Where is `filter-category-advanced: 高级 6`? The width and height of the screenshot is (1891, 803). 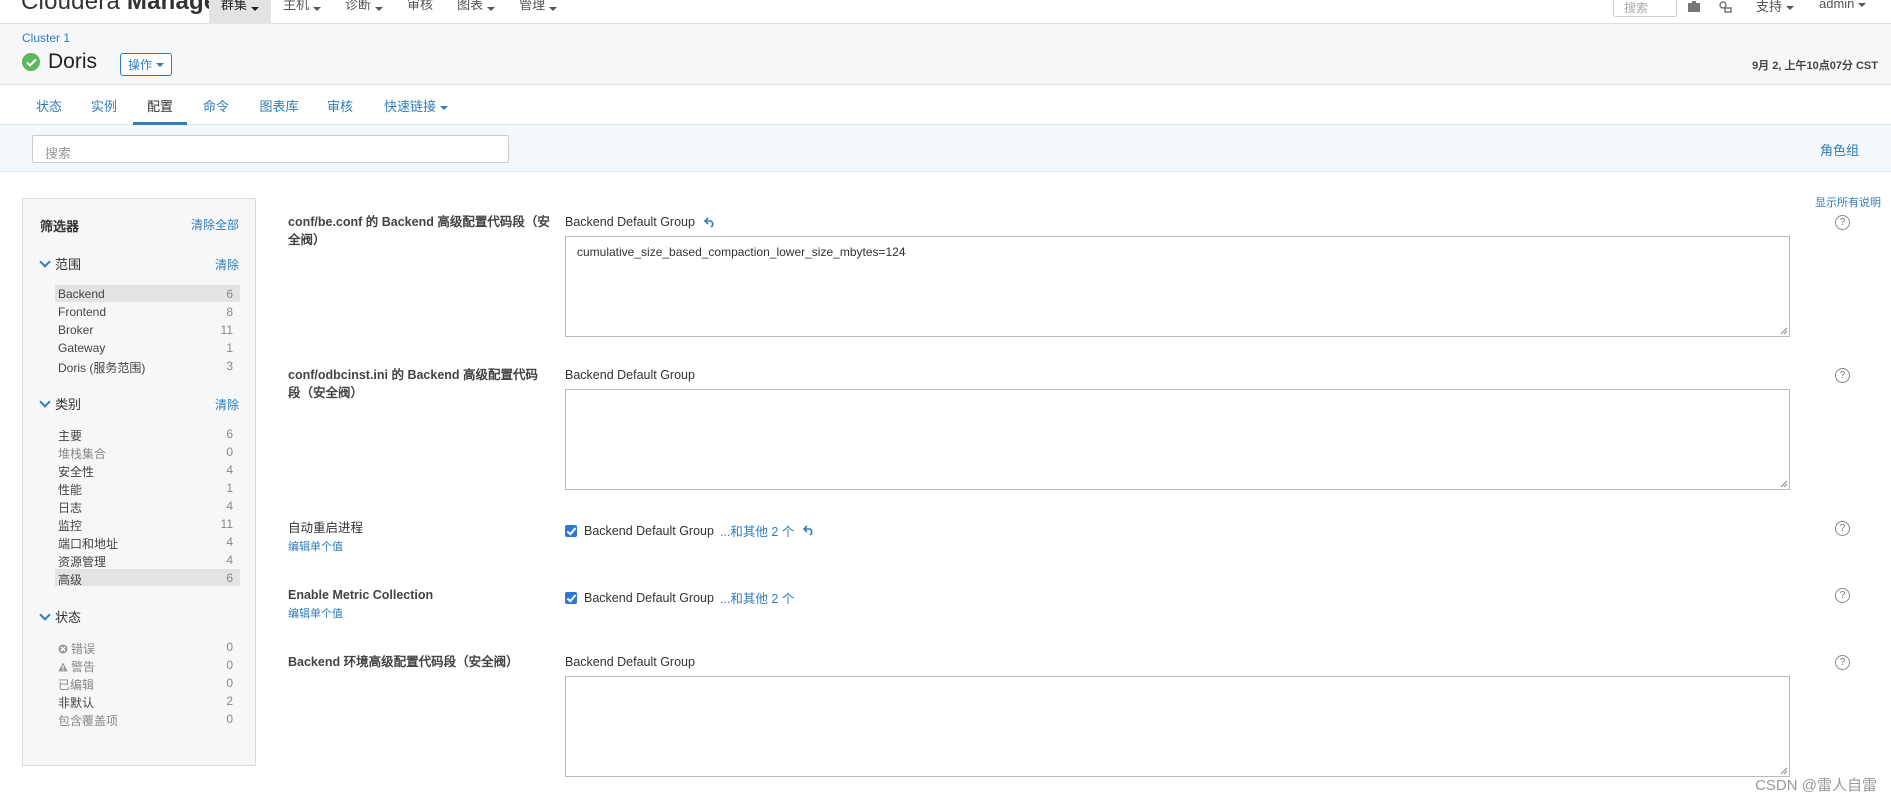 filter-category-advanced: 高级 6 is located at coordinates (147, 578).